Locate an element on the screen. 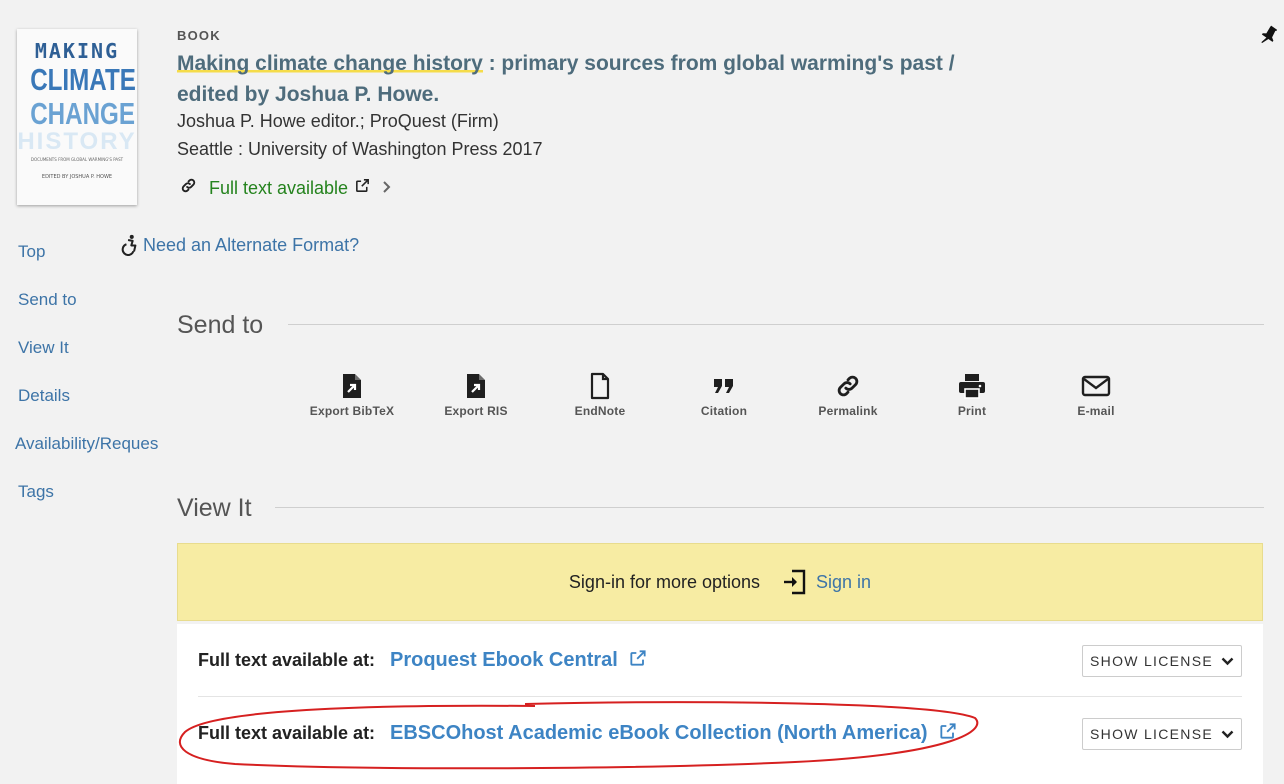  pushpin-icon is located at coordinates (1269, 34).